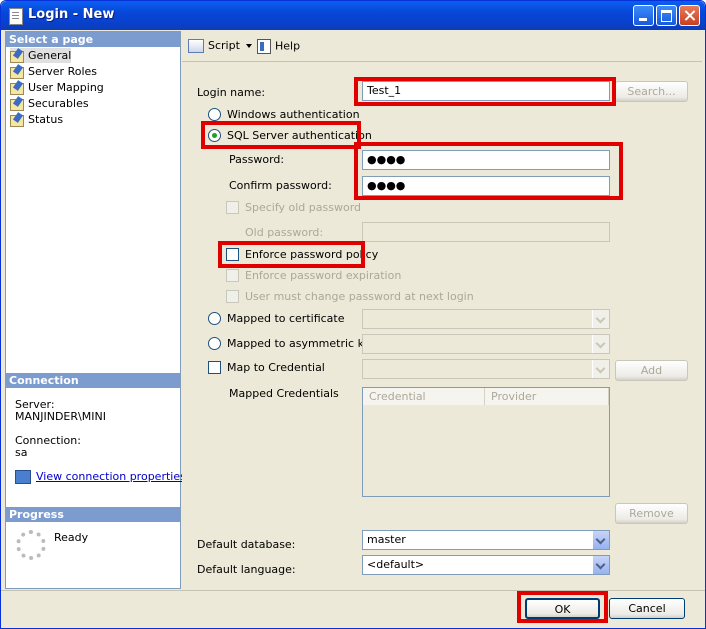 The width and height of the screenshot is (706, 629). I want to click on help-icon, so click(264, 46).